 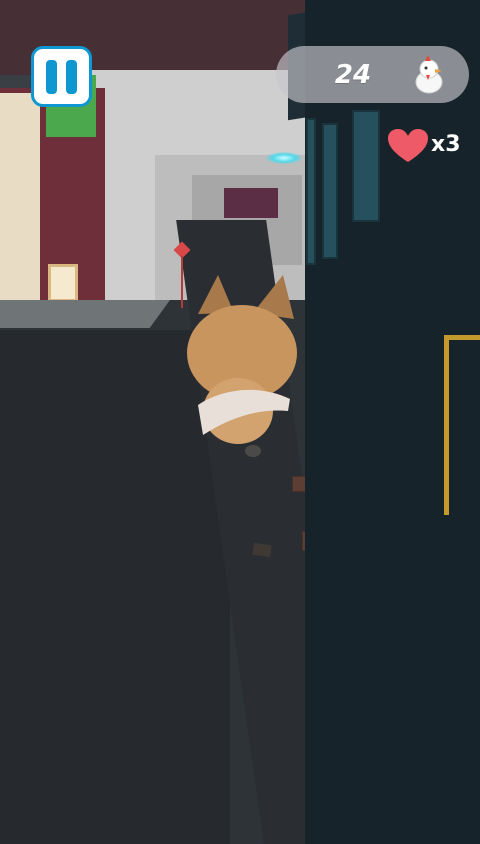 I want to click on score-counter: 24, so click(x=353, y=75).